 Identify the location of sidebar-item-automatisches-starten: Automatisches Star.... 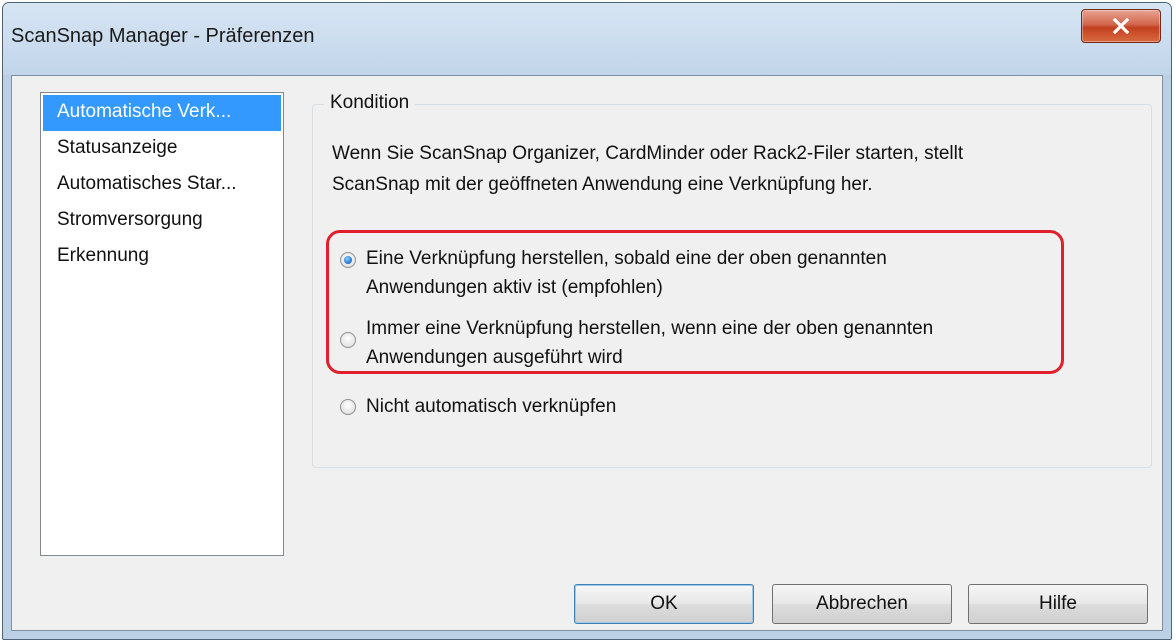
(162, 185).